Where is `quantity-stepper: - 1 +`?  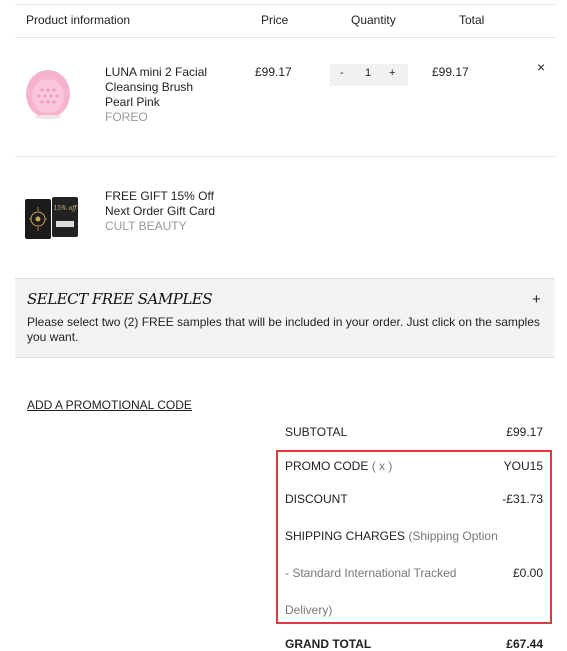 quantity-stepper: - 1 + is located at coordinates (369, 75).